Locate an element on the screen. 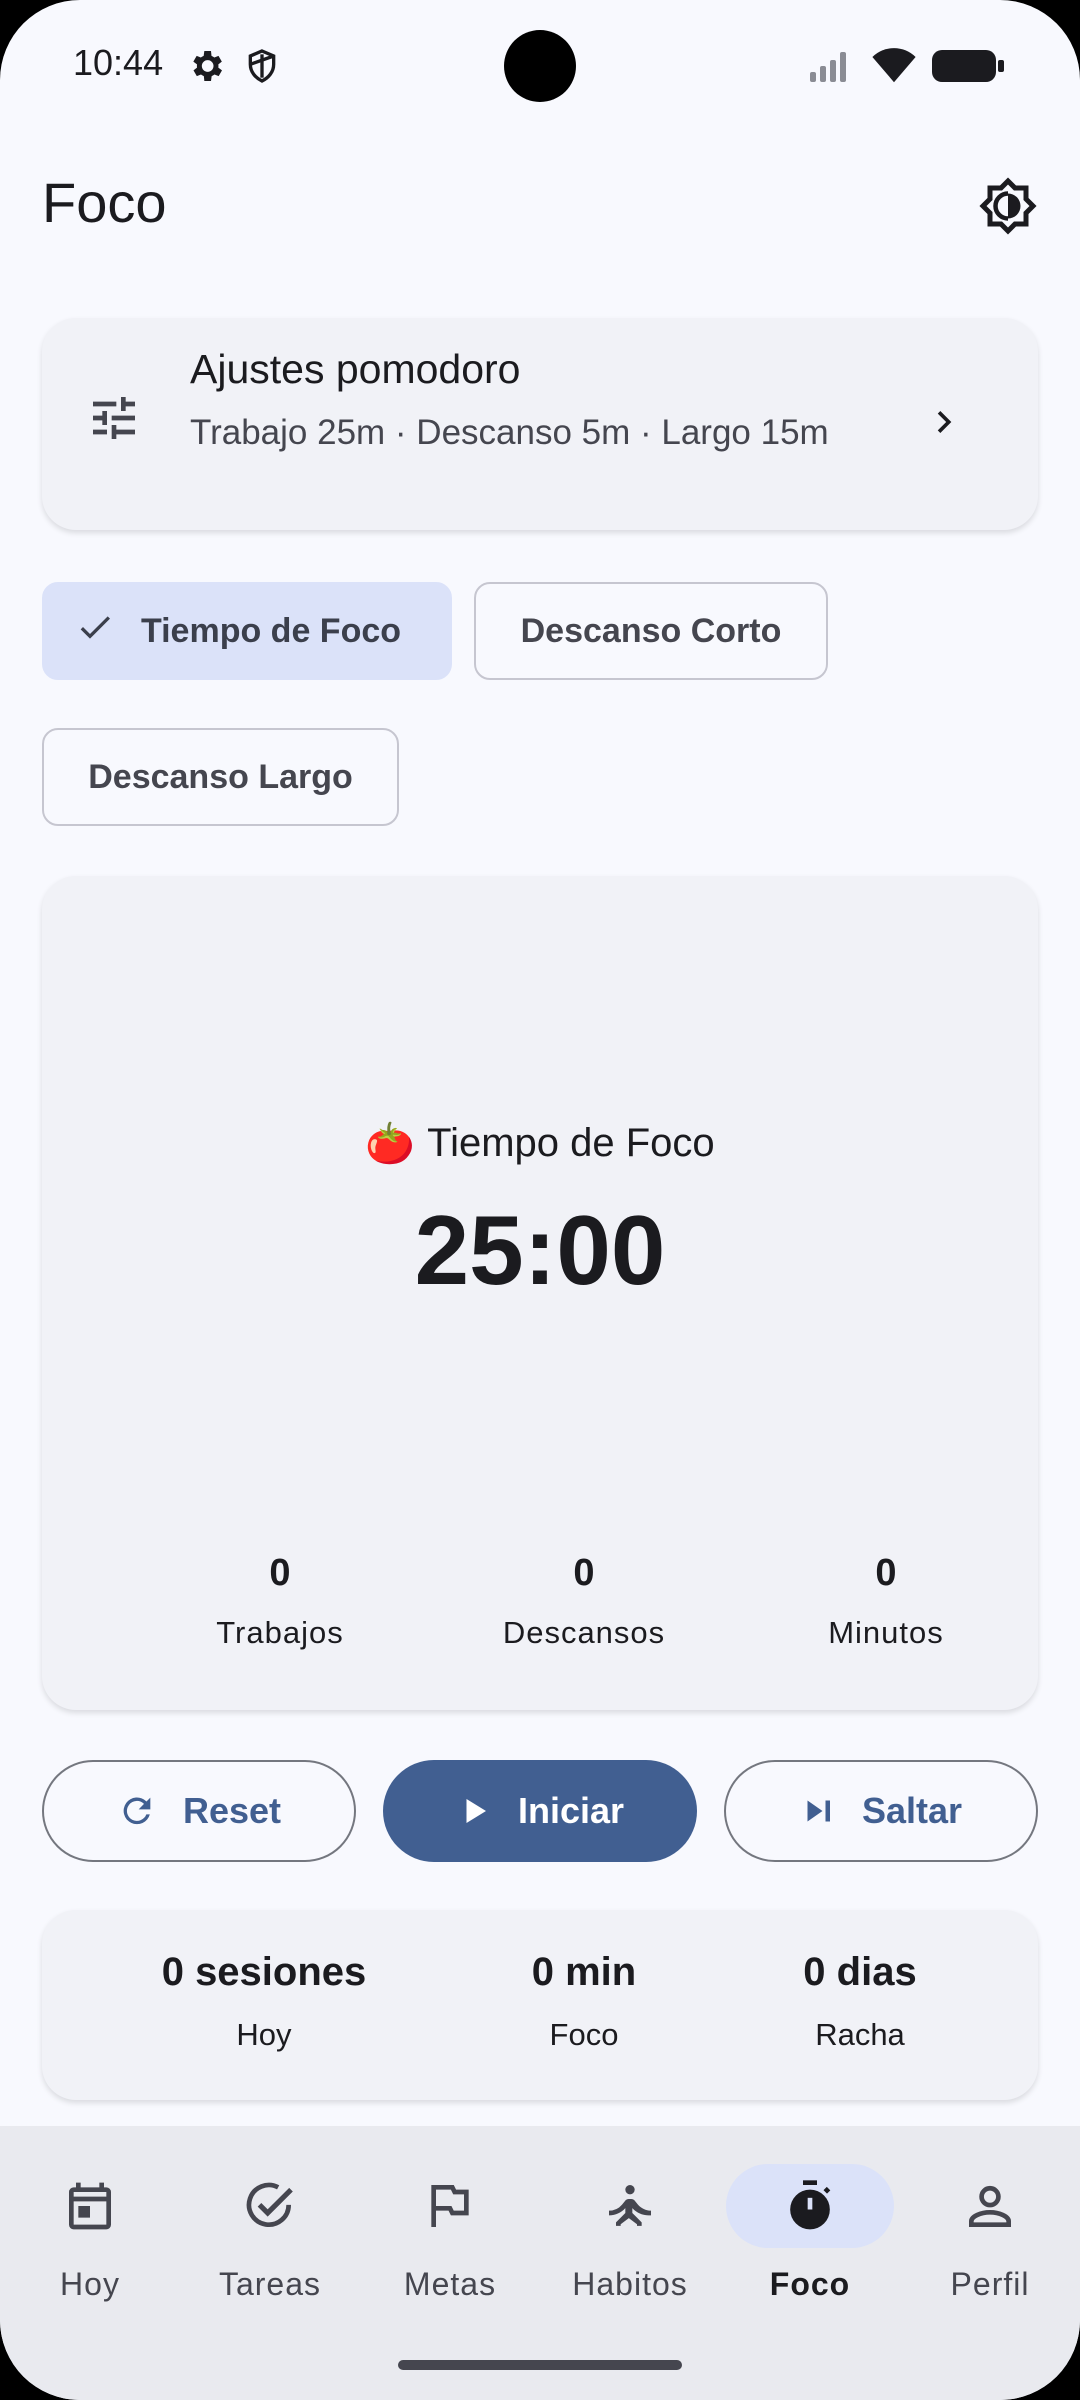  chip-label: Tiempo de Foco is located at coordinates (271, 630).